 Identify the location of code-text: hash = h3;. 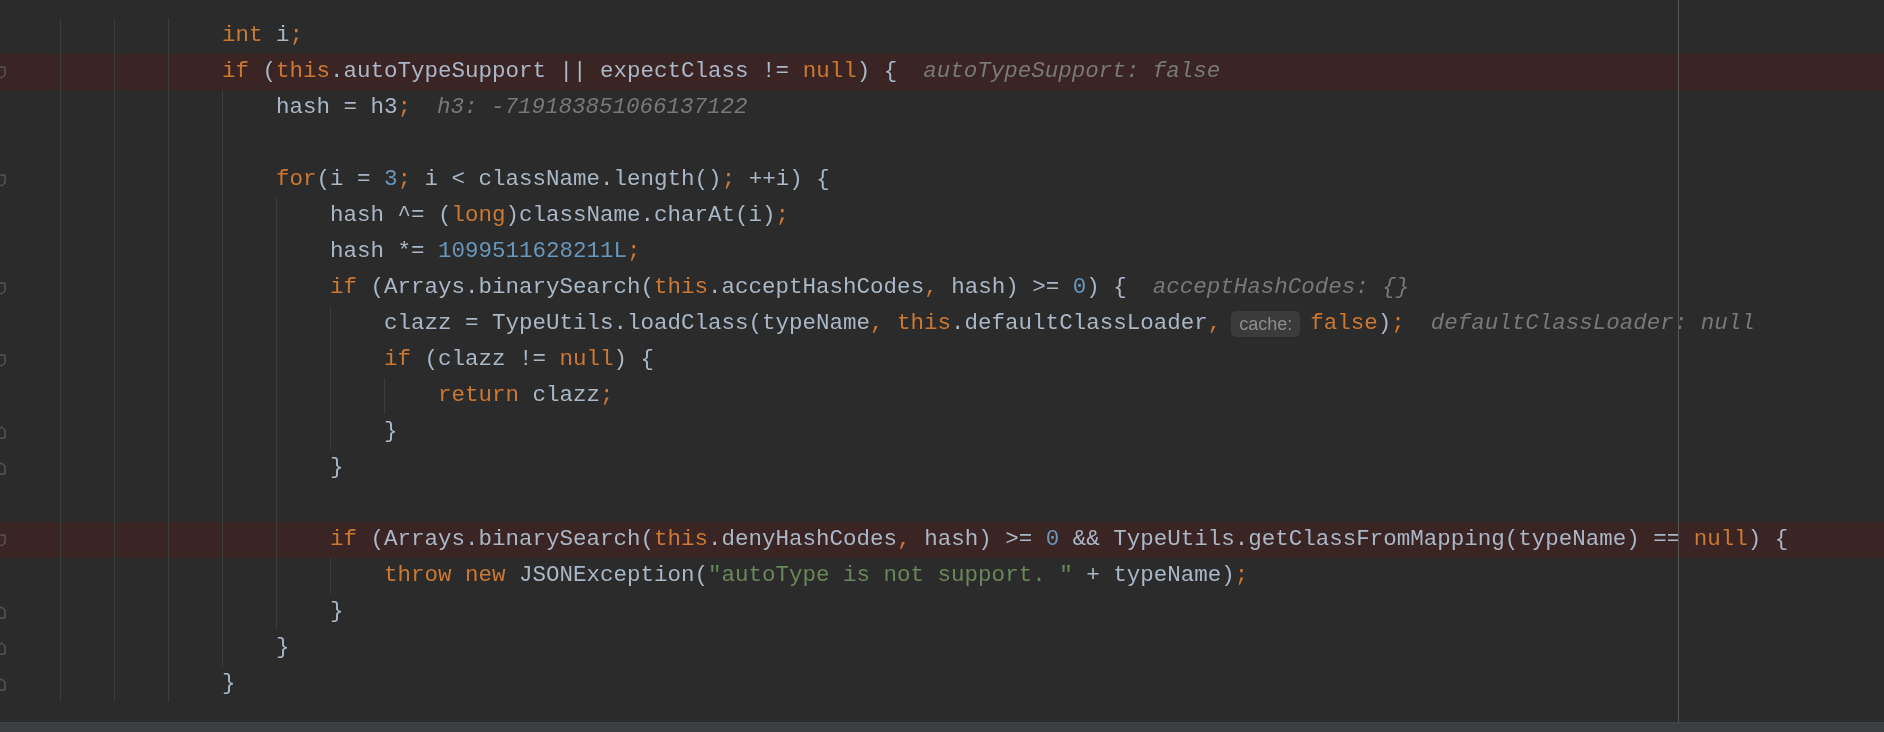
(344, 108).